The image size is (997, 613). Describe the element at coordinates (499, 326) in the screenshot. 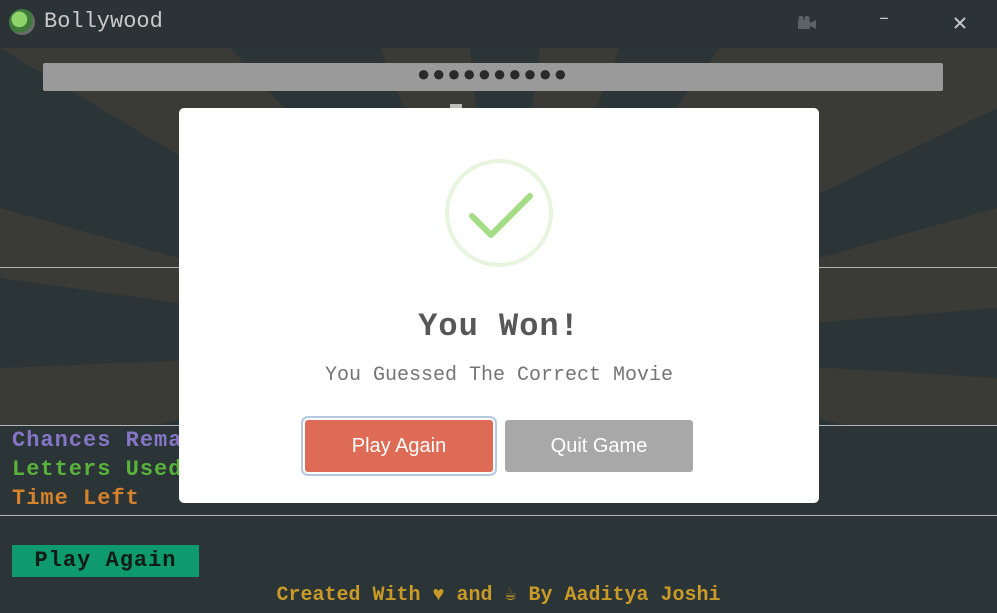

I see `dialog-title: You Won!` at that location.